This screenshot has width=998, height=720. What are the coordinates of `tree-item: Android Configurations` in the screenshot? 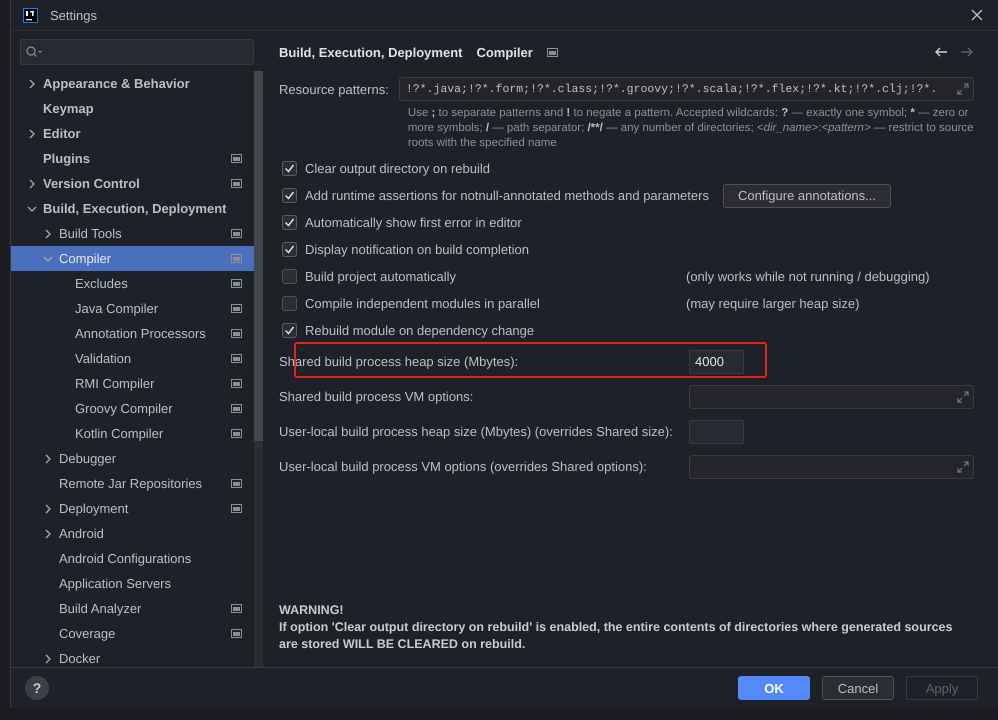 It's located at (132, 558).